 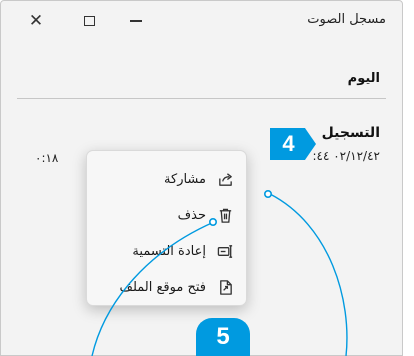 I want to click on section-divider, so click(x=201, y=98).